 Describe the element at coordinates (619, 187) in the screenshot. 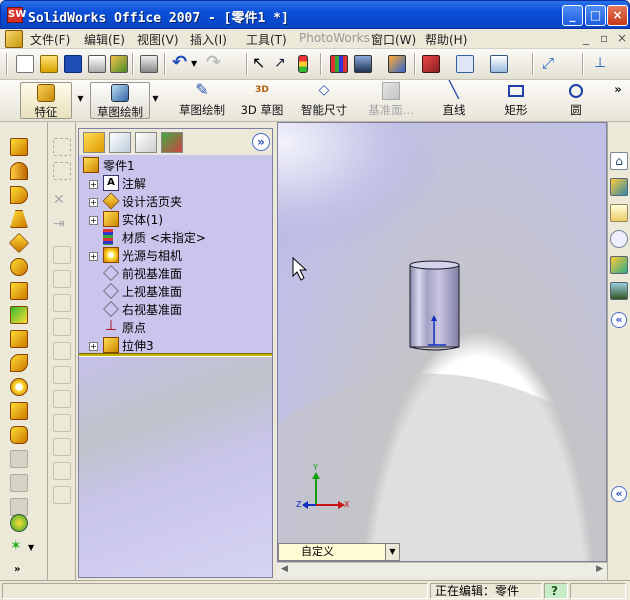

I see `design-library-icon` at that location.